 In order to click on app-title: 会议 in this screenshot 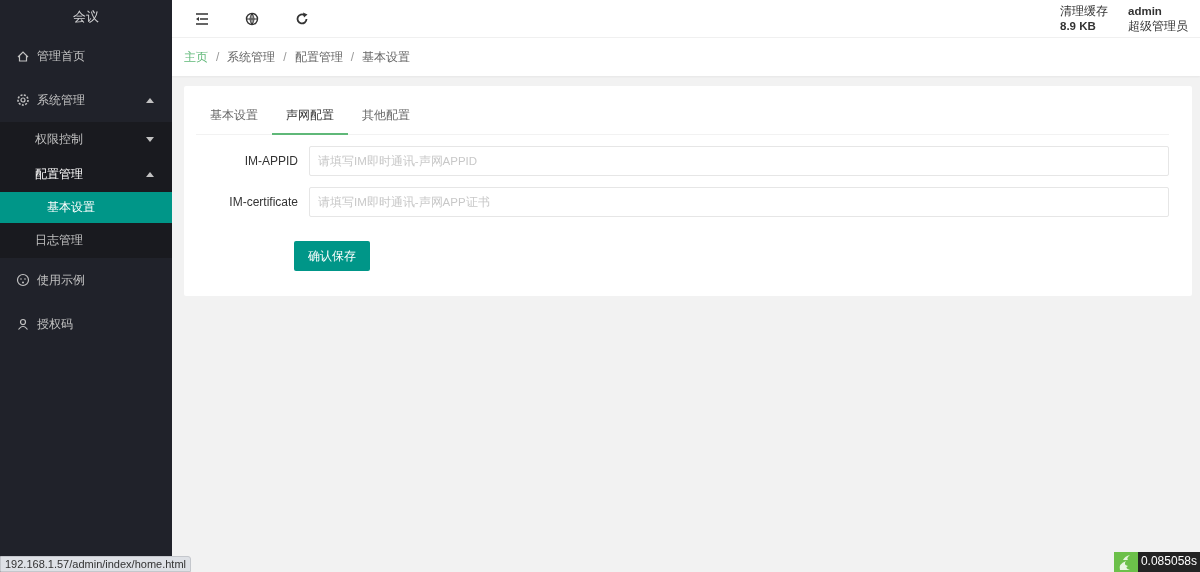, I will do `click(86, 17)`.